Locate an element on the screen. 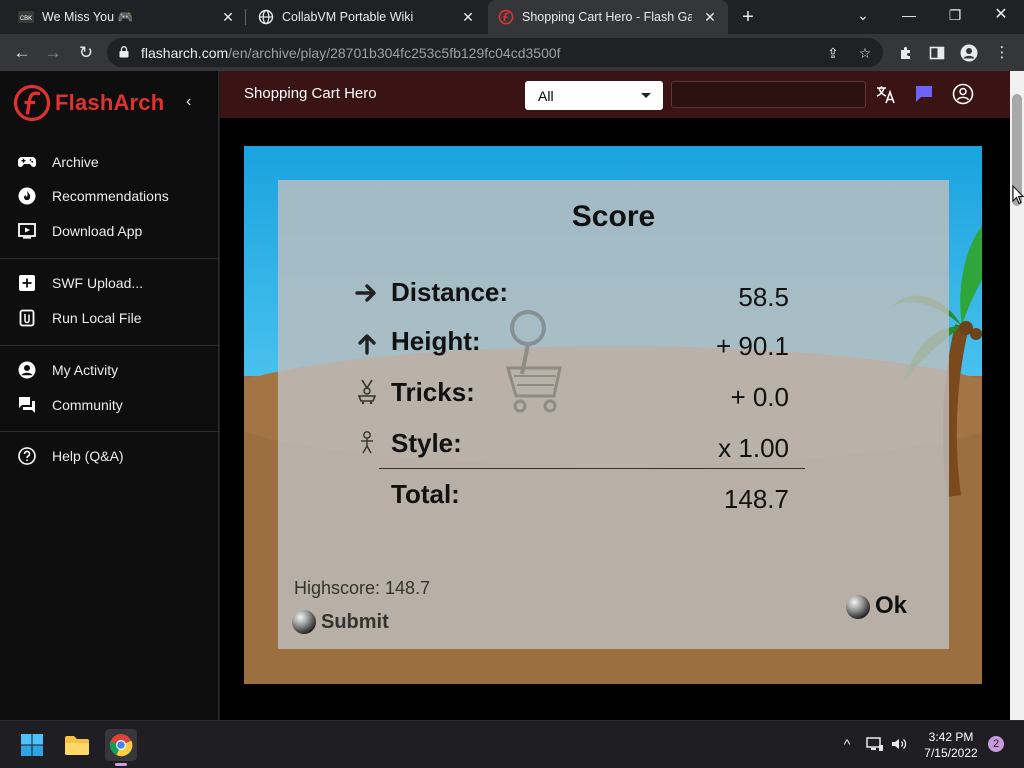 Image resolution: width=1024 pixels, height=768 pixels. sidebar-item-label: My Activity is located at coordinates (85, 370).